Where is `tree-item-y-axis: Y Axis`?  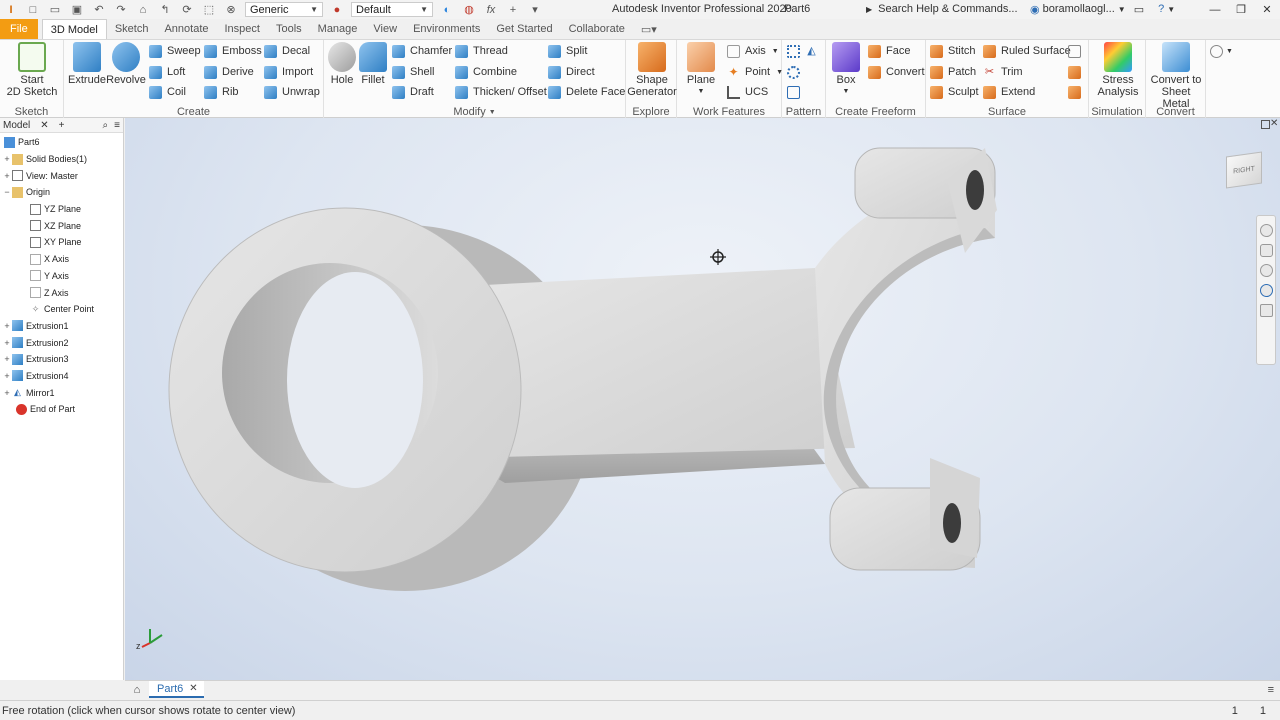 tree-item-y-axis: Y Axis is located at coordinates (61, 276).